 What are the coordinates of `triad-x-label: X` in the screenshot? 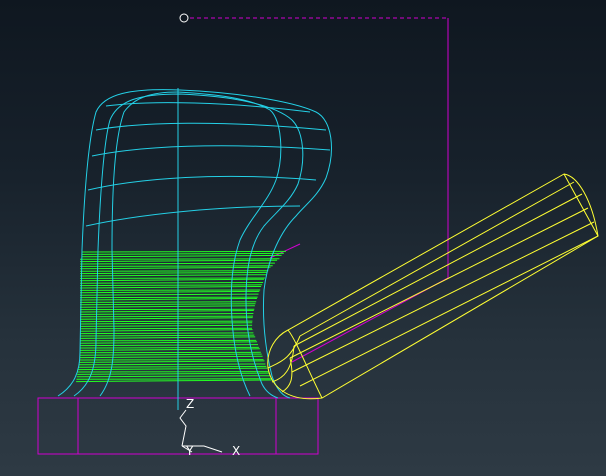 It's located at (236, 451).